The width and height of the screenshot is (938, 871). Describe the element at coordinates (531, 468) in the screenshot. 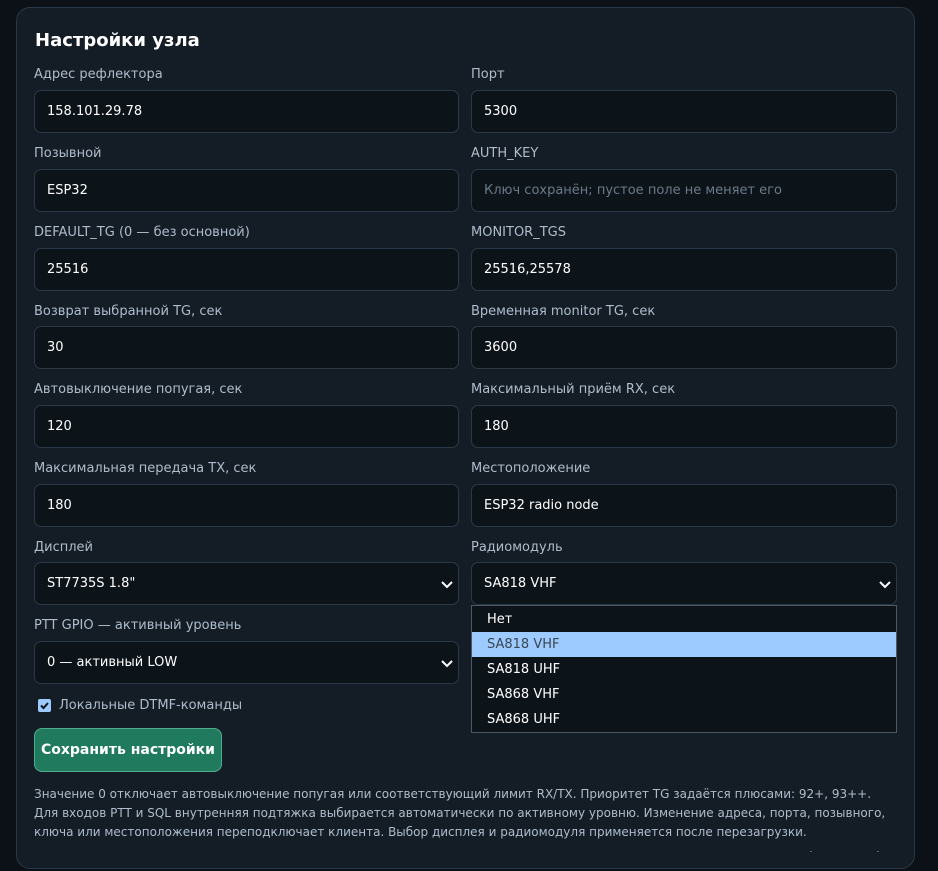

I see `location-label: Местоположение` at that location.